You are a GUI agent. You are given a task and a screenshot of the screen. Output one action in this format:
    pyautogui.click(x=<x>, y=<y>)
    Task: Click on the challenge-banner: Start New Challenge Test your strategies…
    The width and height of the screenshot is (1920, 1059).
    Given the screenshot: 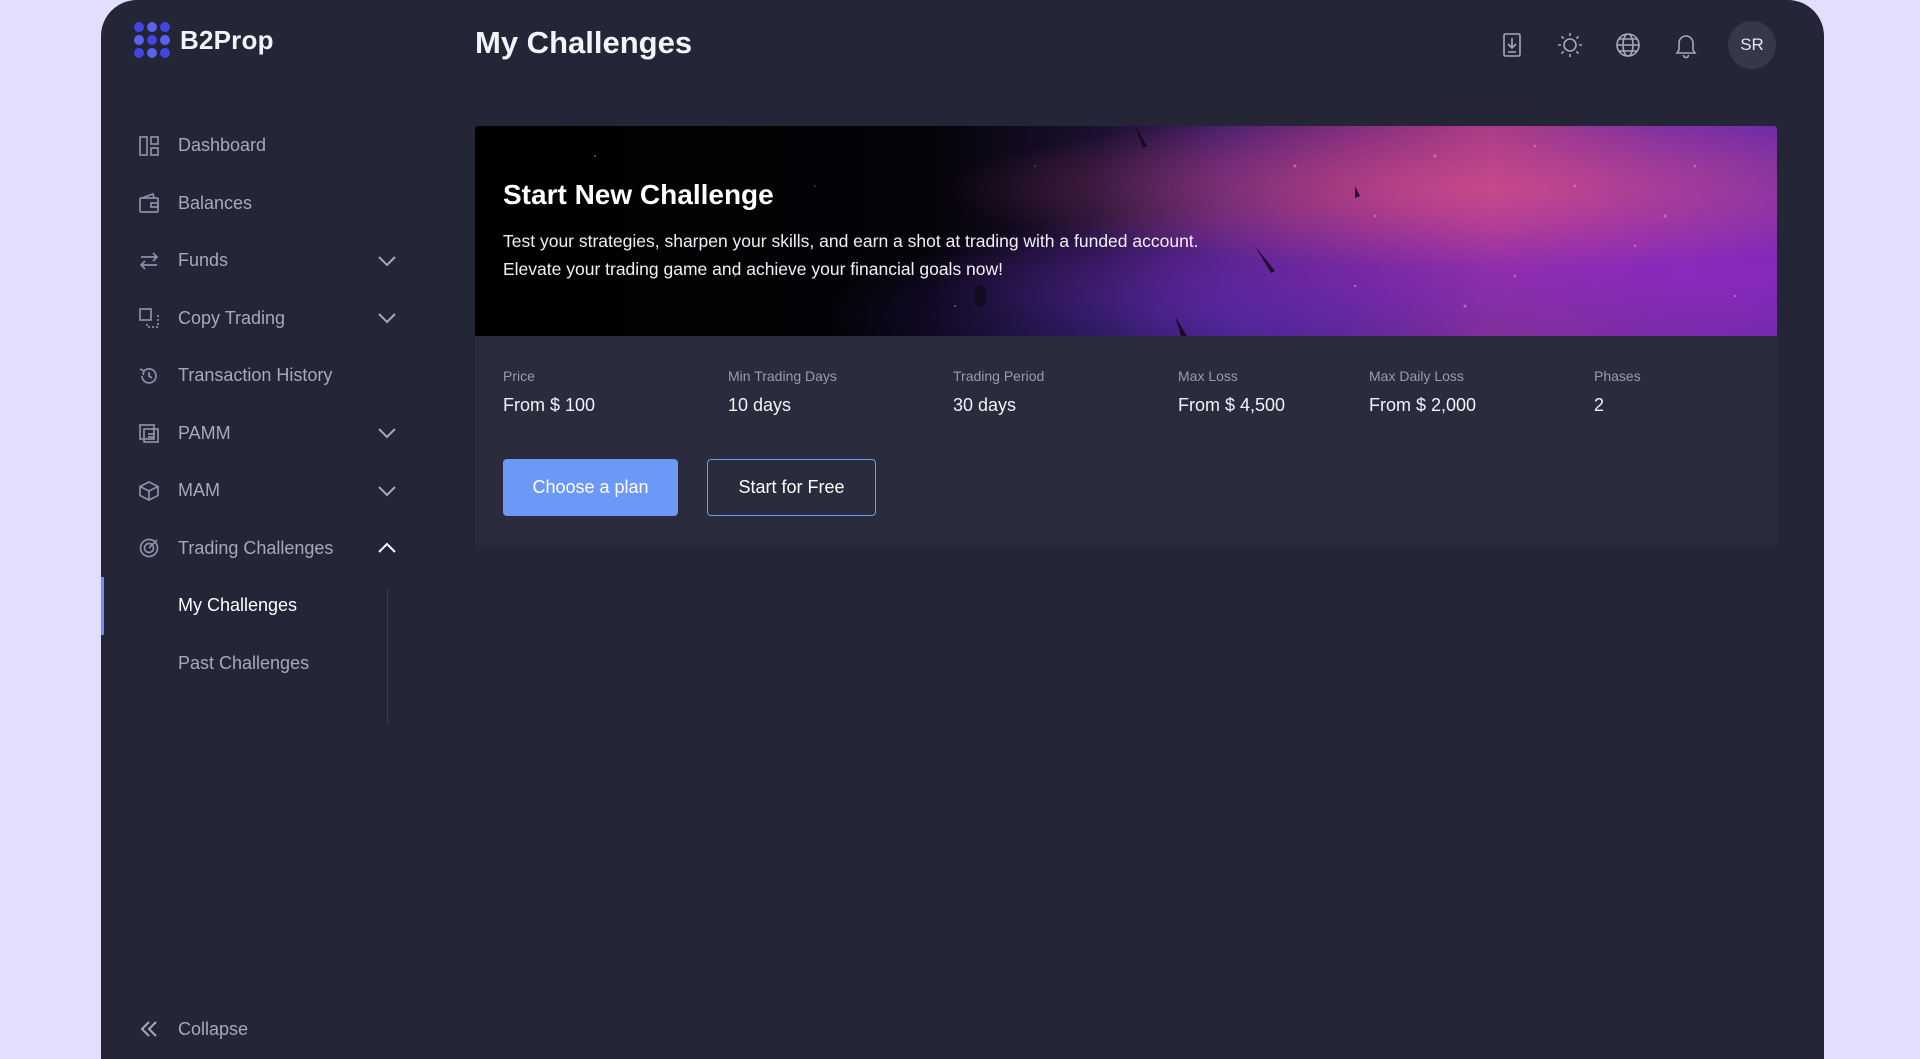 What is the action you would take?
    pyautogui.click(x=1126, y=231)
    